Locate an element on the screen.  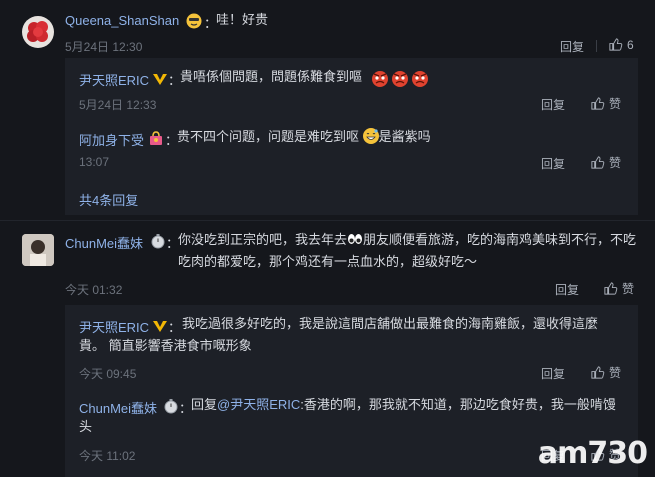
reply-text-part: :香港的啊，那我就不知道，那边吃食好贵，我一般啃馒头 is located at coordinates (347, 415).